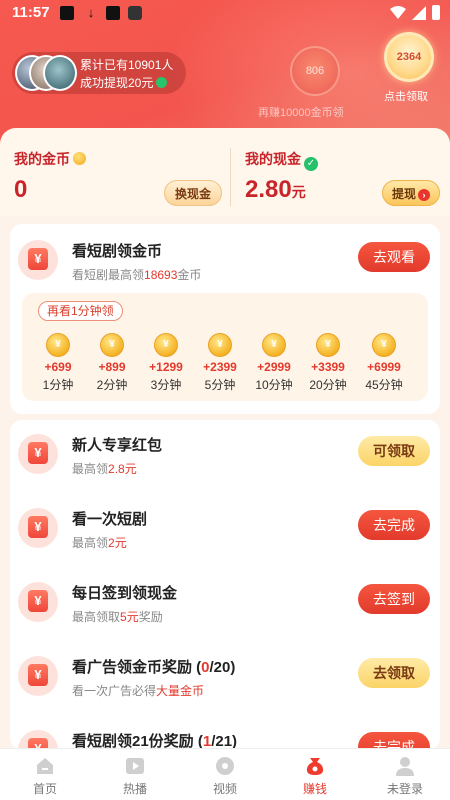  I want to click on coin-goal-note: 再赚10000金币领, so click(301, 113).